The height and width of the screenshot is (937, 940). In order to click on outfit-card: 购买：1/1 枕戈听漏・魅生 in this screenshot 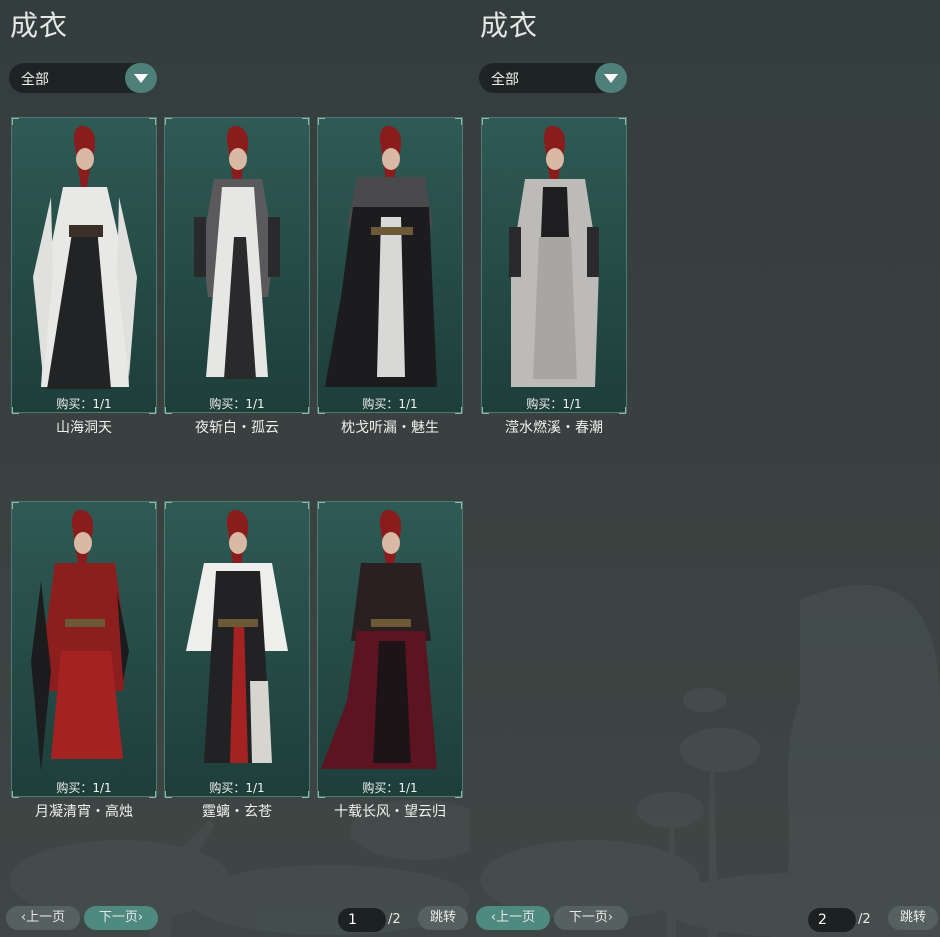, I will do `click(390, 276)`.